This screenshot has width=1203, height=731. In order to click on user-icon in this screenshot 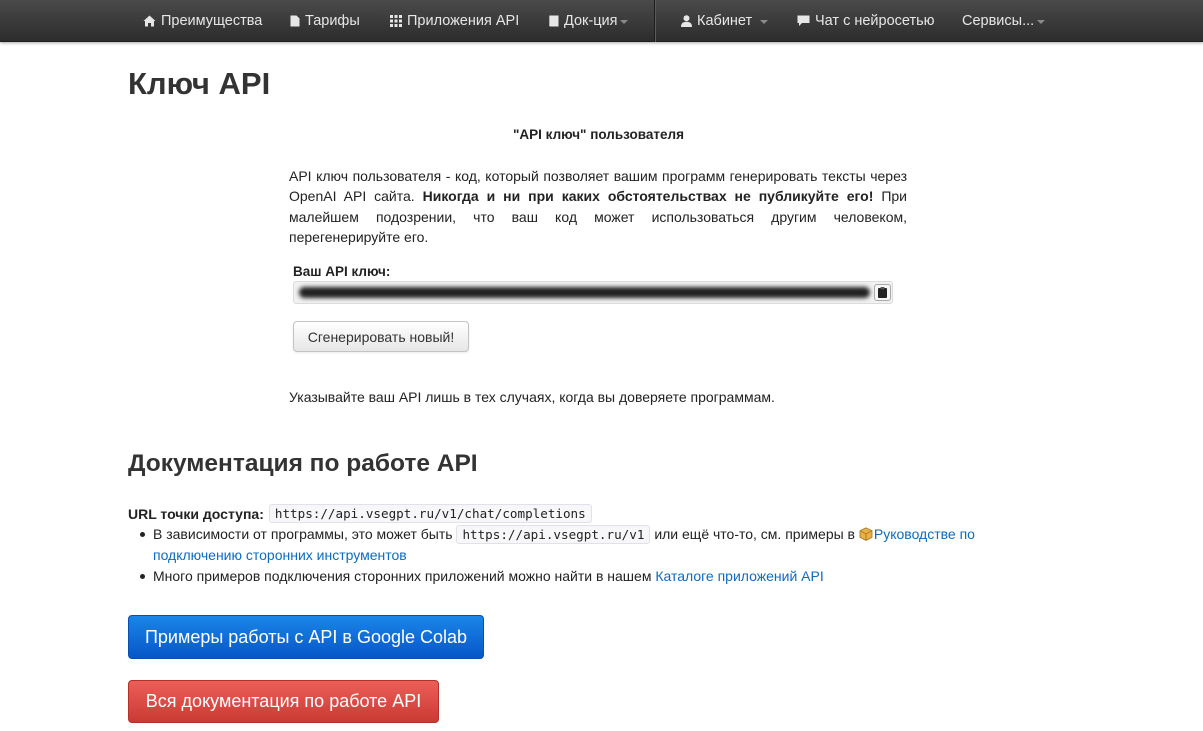, I will do `click(686, 21)`.